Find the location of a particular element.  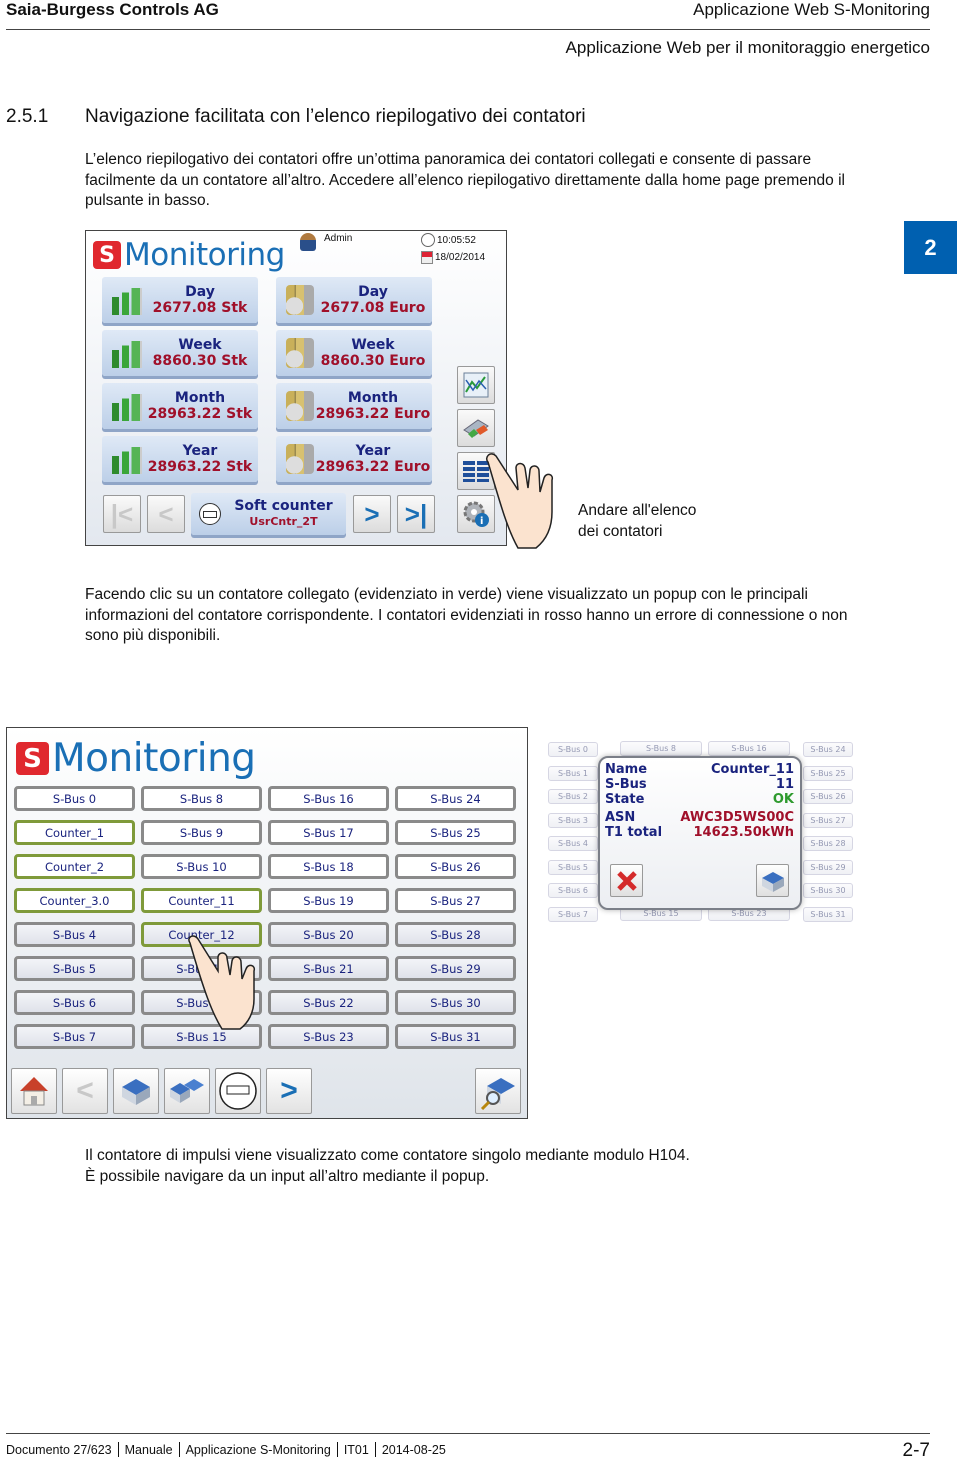

counter-button: S-Bus 27 is located at coordinates (455, 900).